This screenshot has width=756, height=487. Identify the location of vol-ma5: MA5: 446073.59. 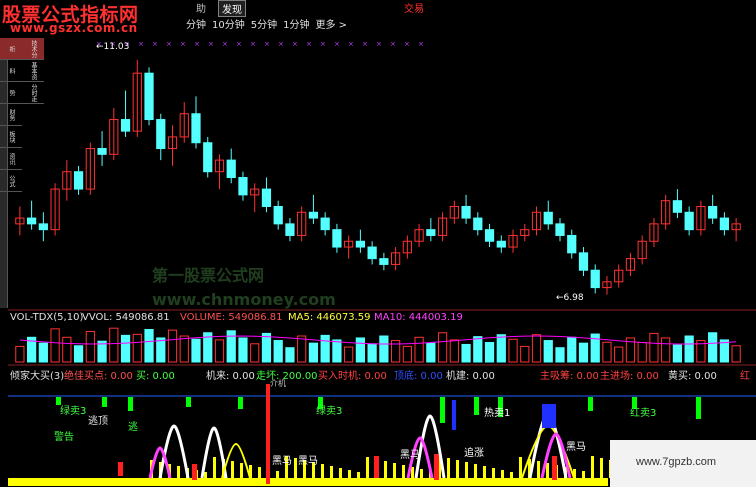
(329, 317).